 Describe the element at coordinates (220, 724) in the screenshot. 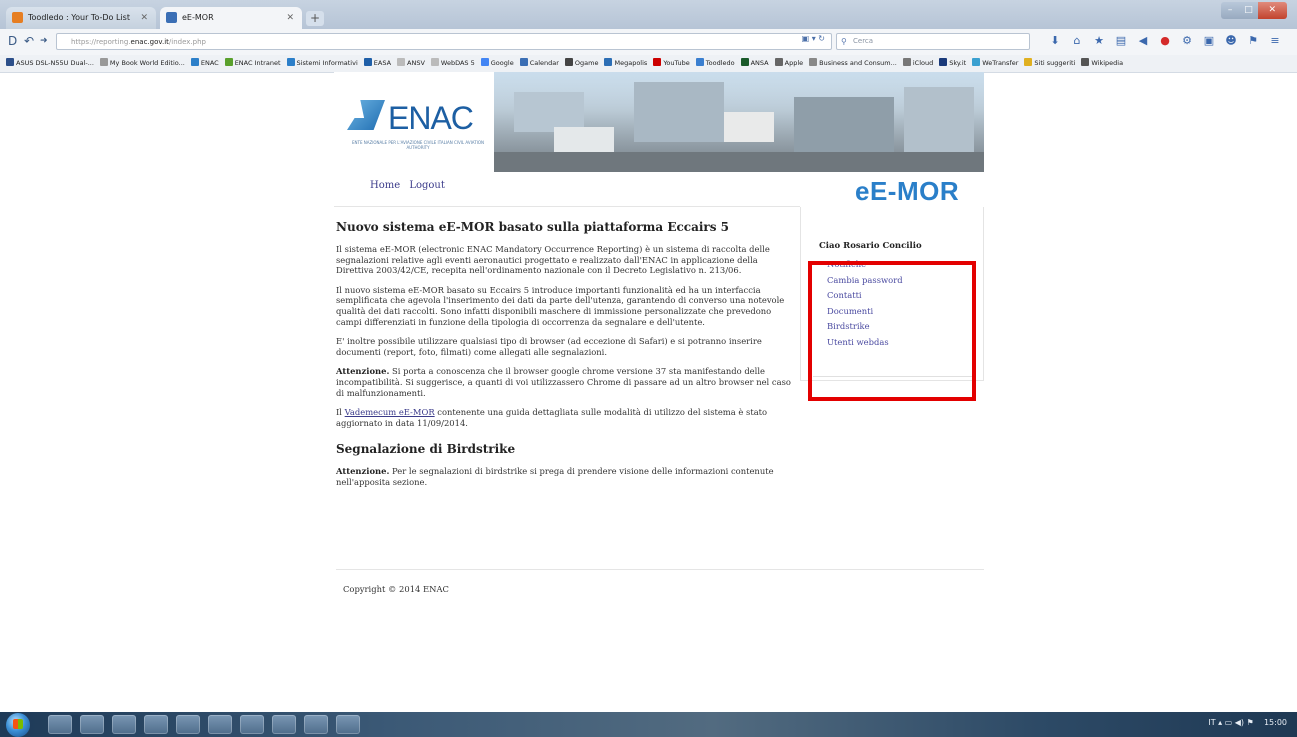

I see `taskbar-app-opera` at that location.